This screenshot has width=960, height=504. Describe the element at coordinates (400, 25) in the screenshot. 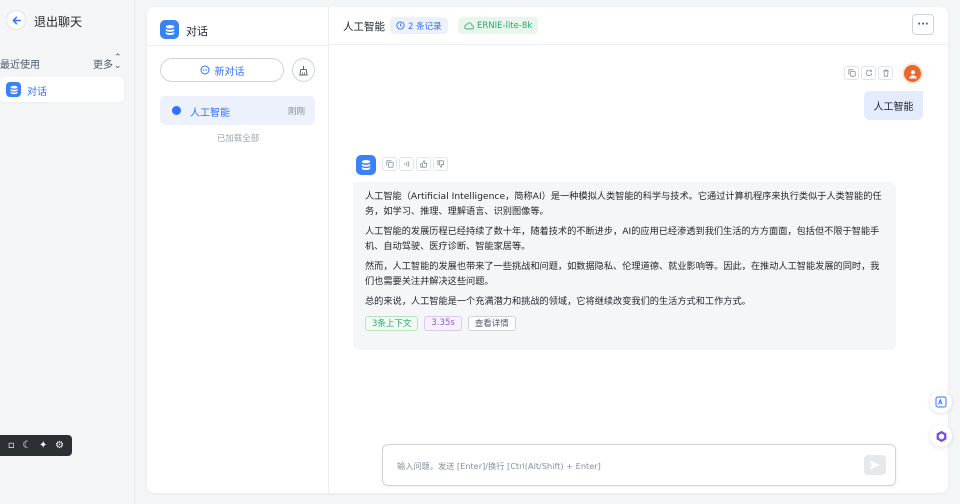

I see `clock-icon` at that location.